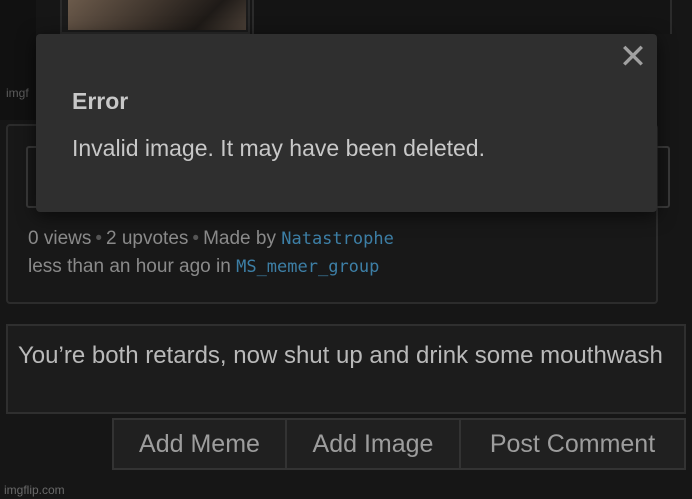 The width and height of the screenshot is (692, 499). Describe the element at coordinates (239, 238) in the screenshot. I see `made-by-label: Made by` at that location.